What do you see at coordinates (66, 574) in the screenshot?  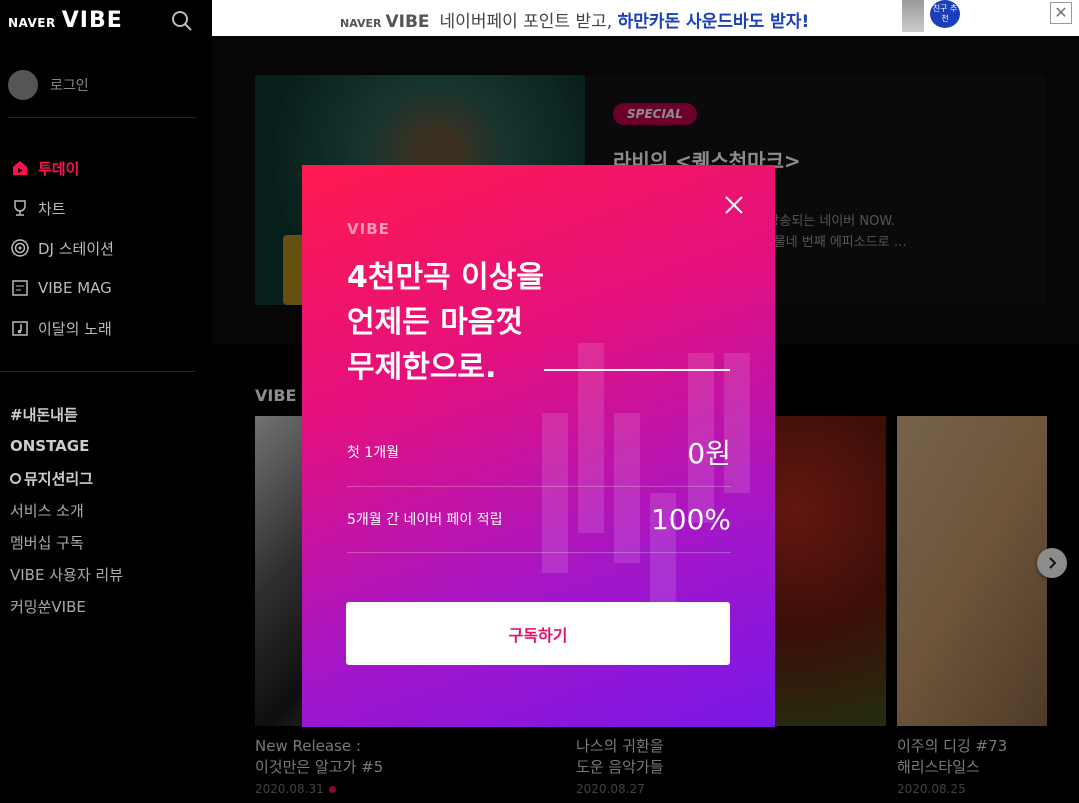 I see `sidebar-link-user-review: VIBE 사용자 리뷰` at bounding box center [66, 574].